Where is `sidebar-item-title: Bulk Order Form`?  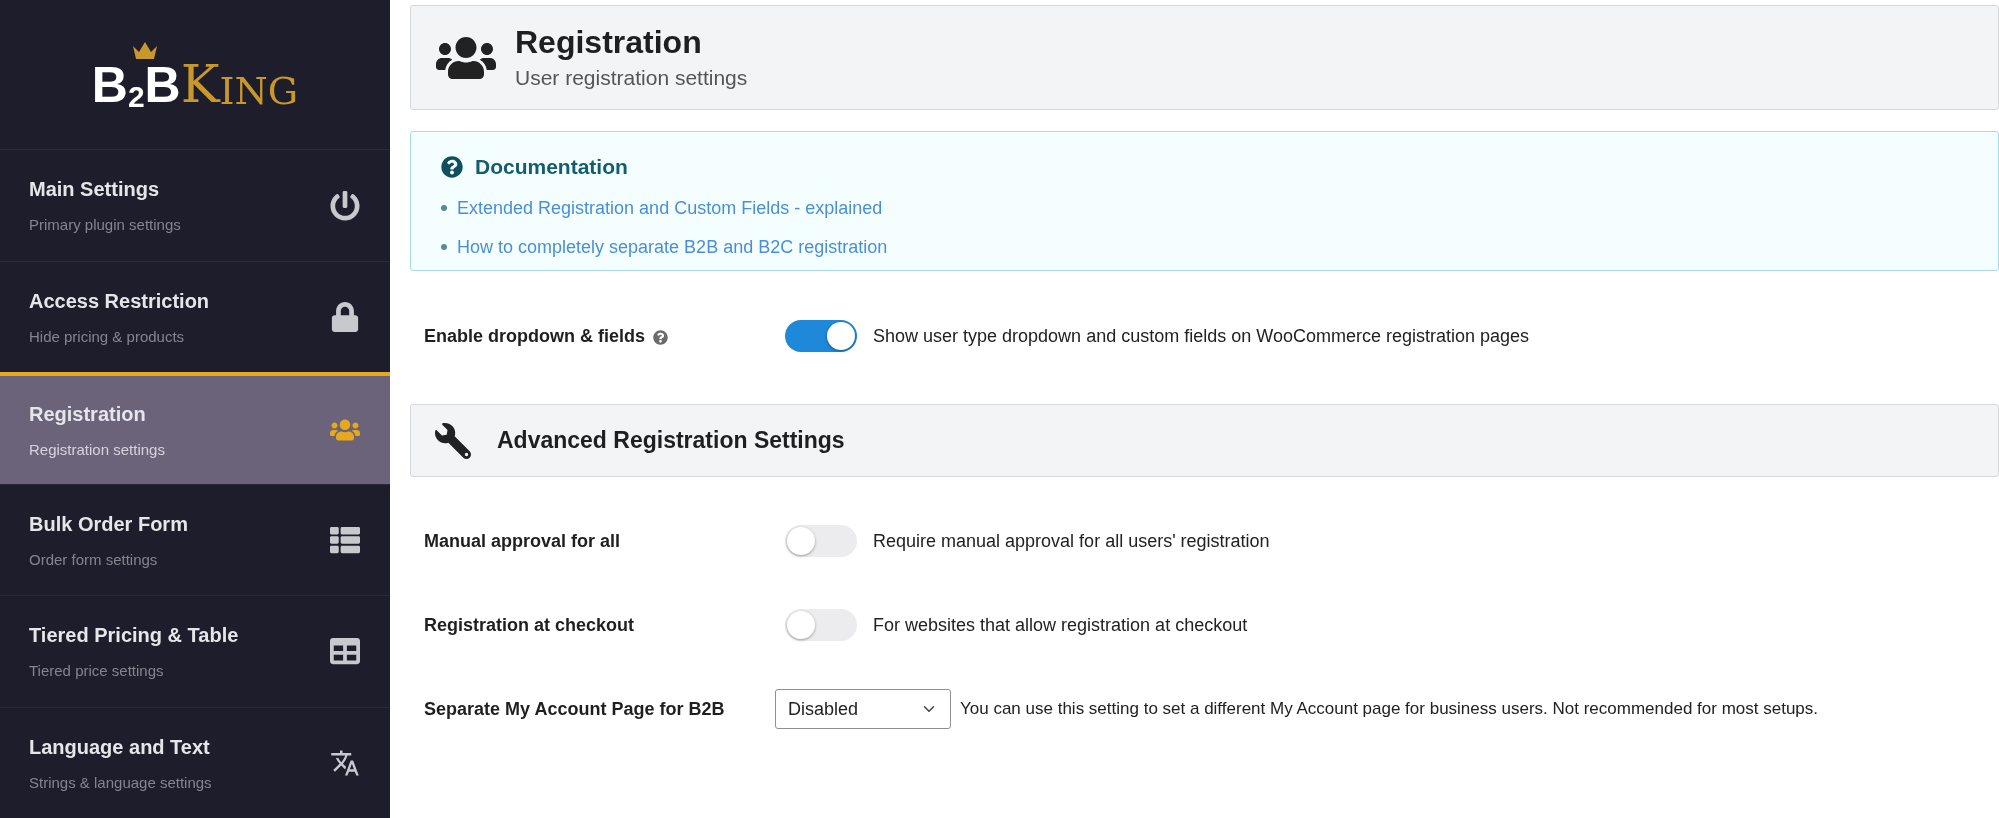
sidebar-item-title: Bulk Order Form is located at coordinates (108, 524).